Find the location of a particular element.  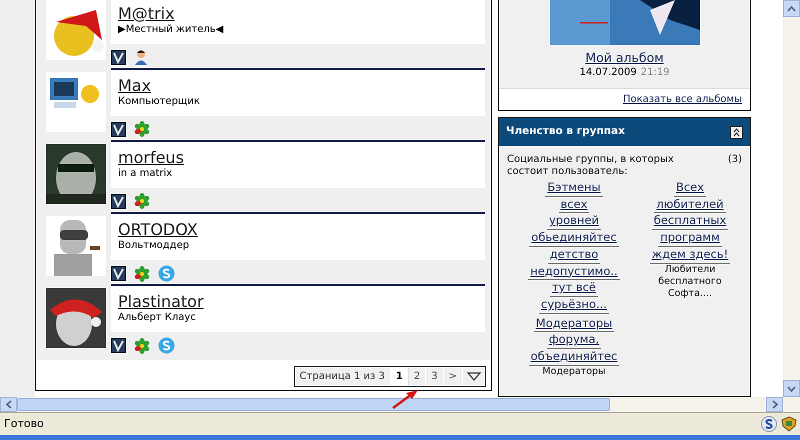

page-link: 1 is located at coordinates (399, 376).